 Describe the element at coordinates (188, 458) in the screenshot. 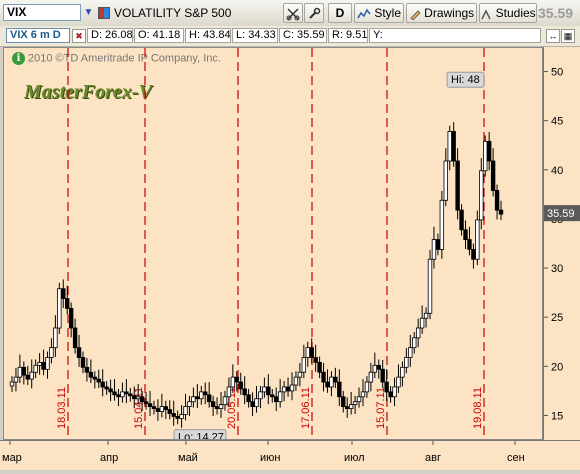

I see `month-label: май` at that location.